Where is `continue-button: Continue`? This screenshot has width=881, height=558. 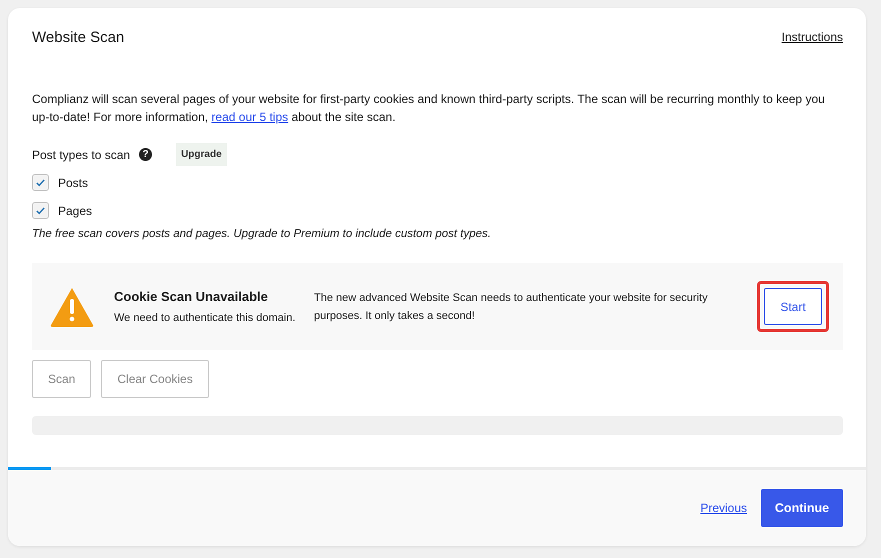 continue-button: Continue is located at coordinates (802, 508).